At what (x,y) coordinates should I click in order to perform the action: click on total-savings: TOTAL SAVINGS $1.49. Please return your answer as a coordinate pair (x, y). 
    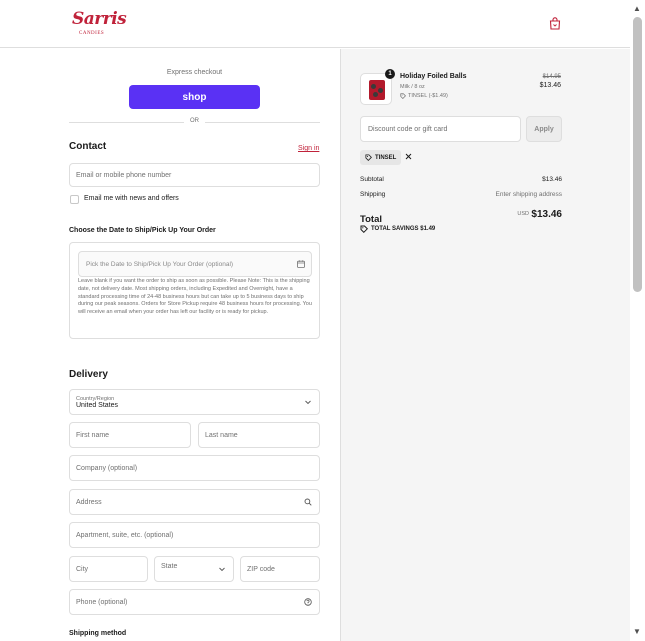
    Looking at the image, I should click on (397, 229).